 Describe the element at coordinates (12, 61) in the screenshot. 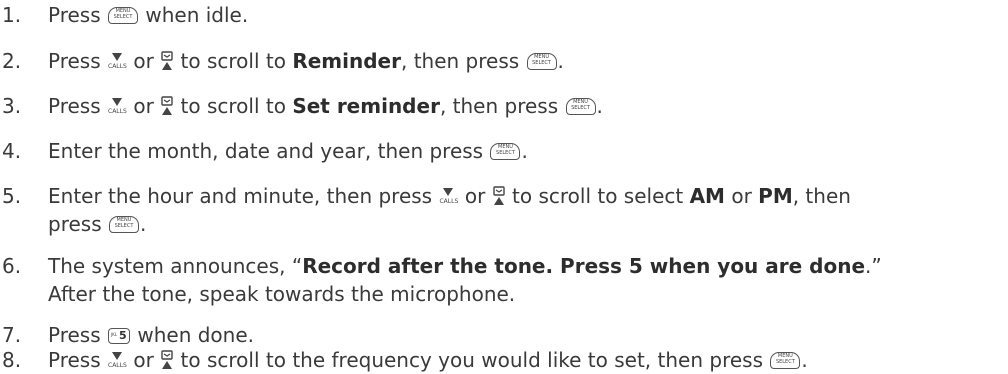

I see `step-number: 2.` at that location.